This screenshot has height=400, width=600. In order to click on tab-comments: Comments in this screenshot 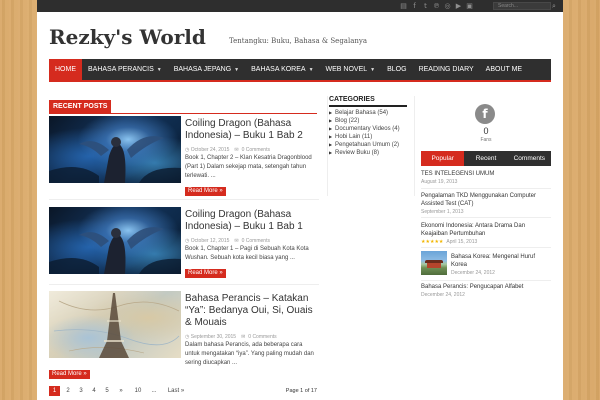, I will do `click(529, 158)`.